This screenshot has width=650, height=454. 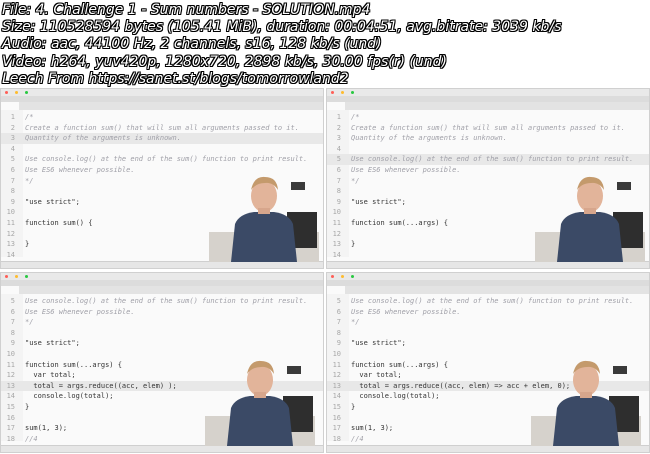 I want to click on line-number: 18, so click(x=336, y=438).